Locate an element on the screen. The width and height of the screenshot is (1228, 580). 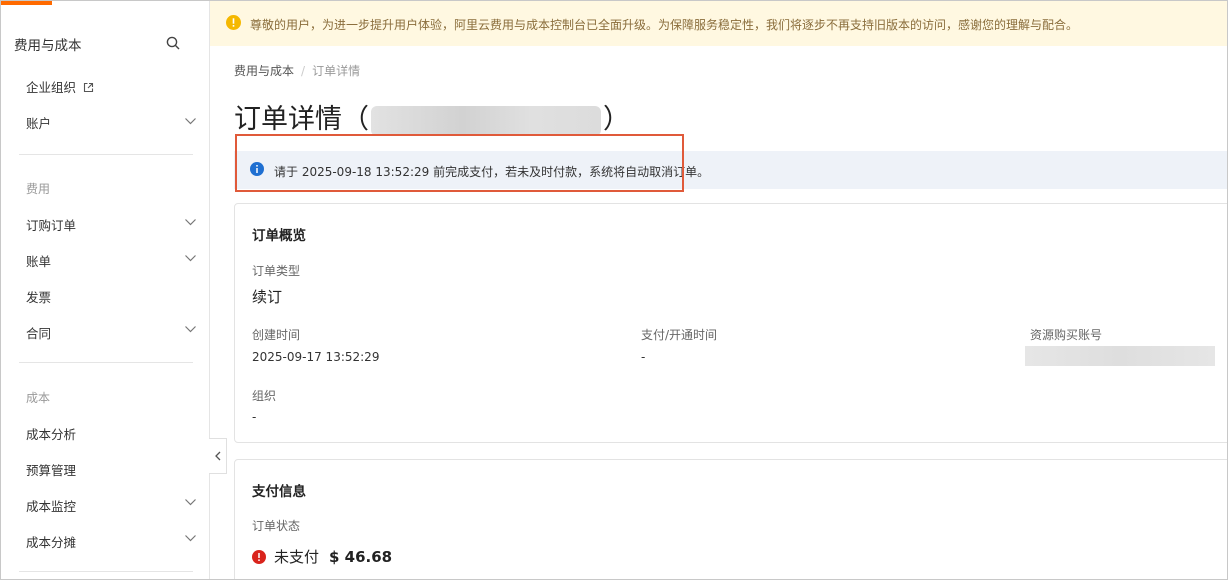
sidebar-item-cost-analysis: 成本分析 is located at coordinates (51, 433).